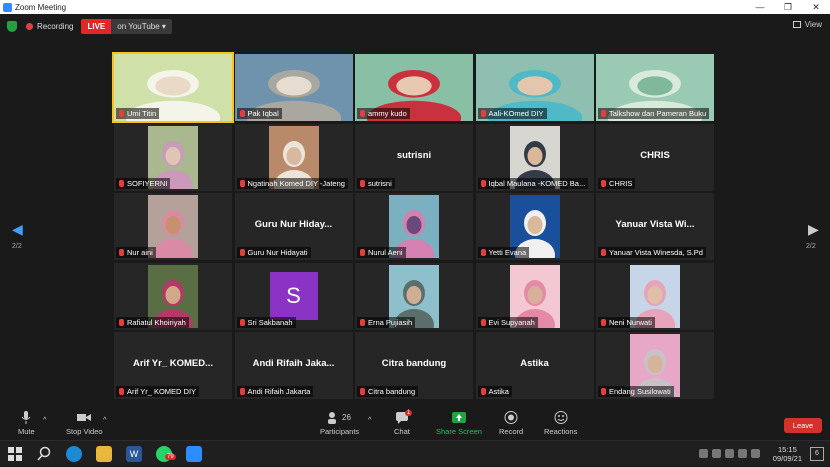  I want to click on participant-name: Endang Susilowati, so click(640, 391).